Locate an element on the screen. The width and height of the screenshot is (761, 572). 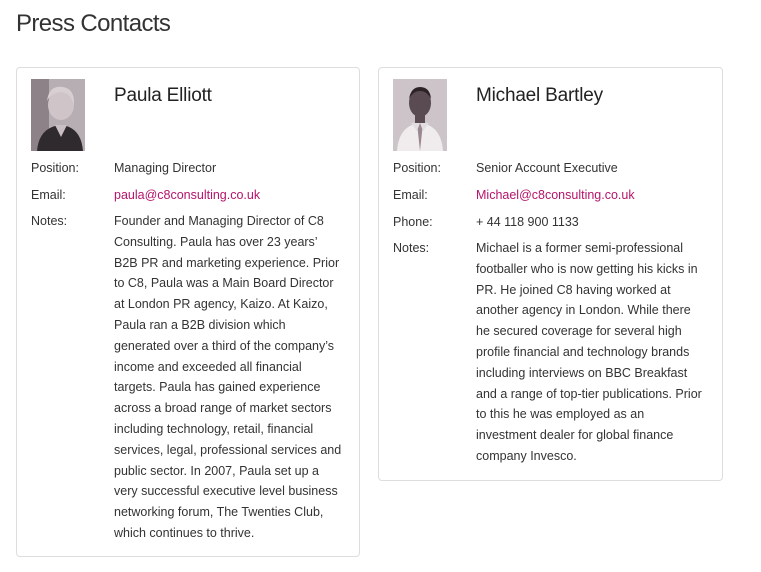
page-title: Press Contacts is located at coordinates (93, 23).